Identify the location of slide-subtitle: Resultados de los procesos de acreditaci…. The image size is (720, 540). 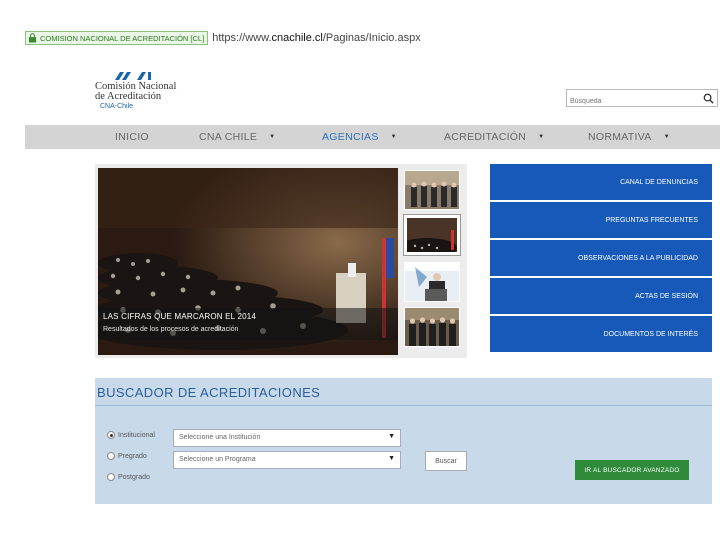
(171, 329).